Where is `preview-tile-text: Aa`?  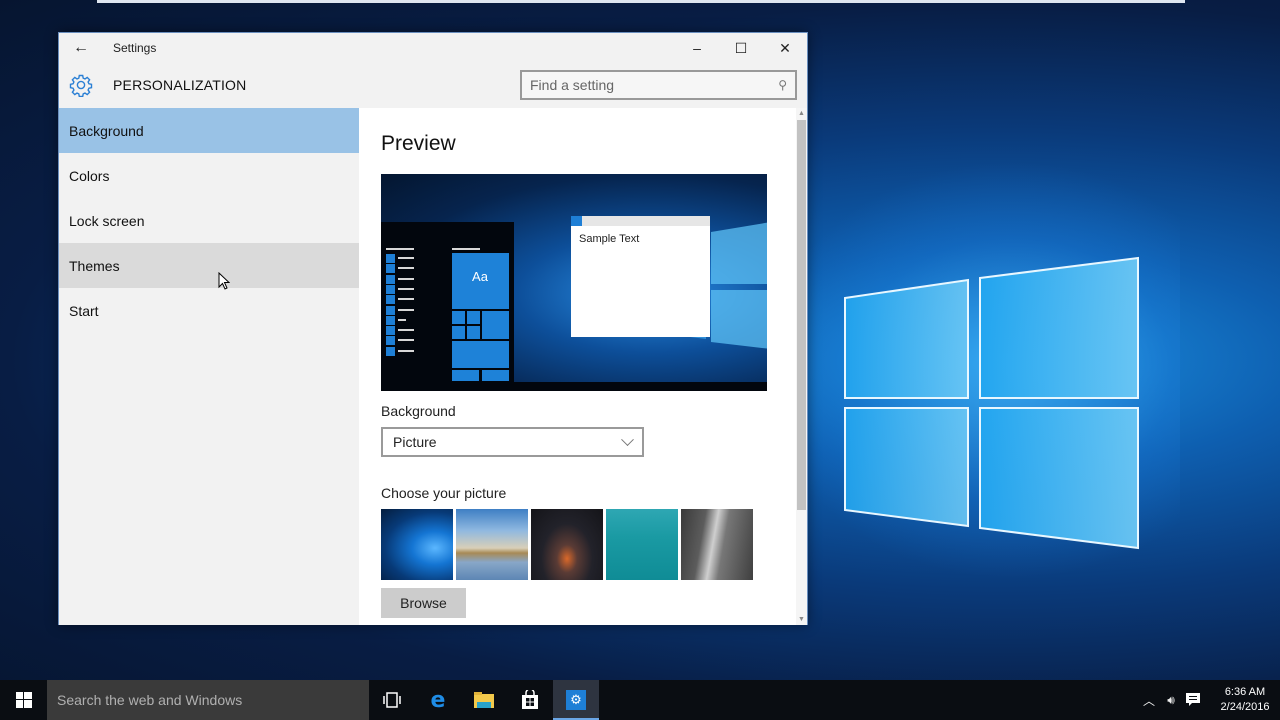 preview-tile-text: Aa is located at coordinates (480, 276).